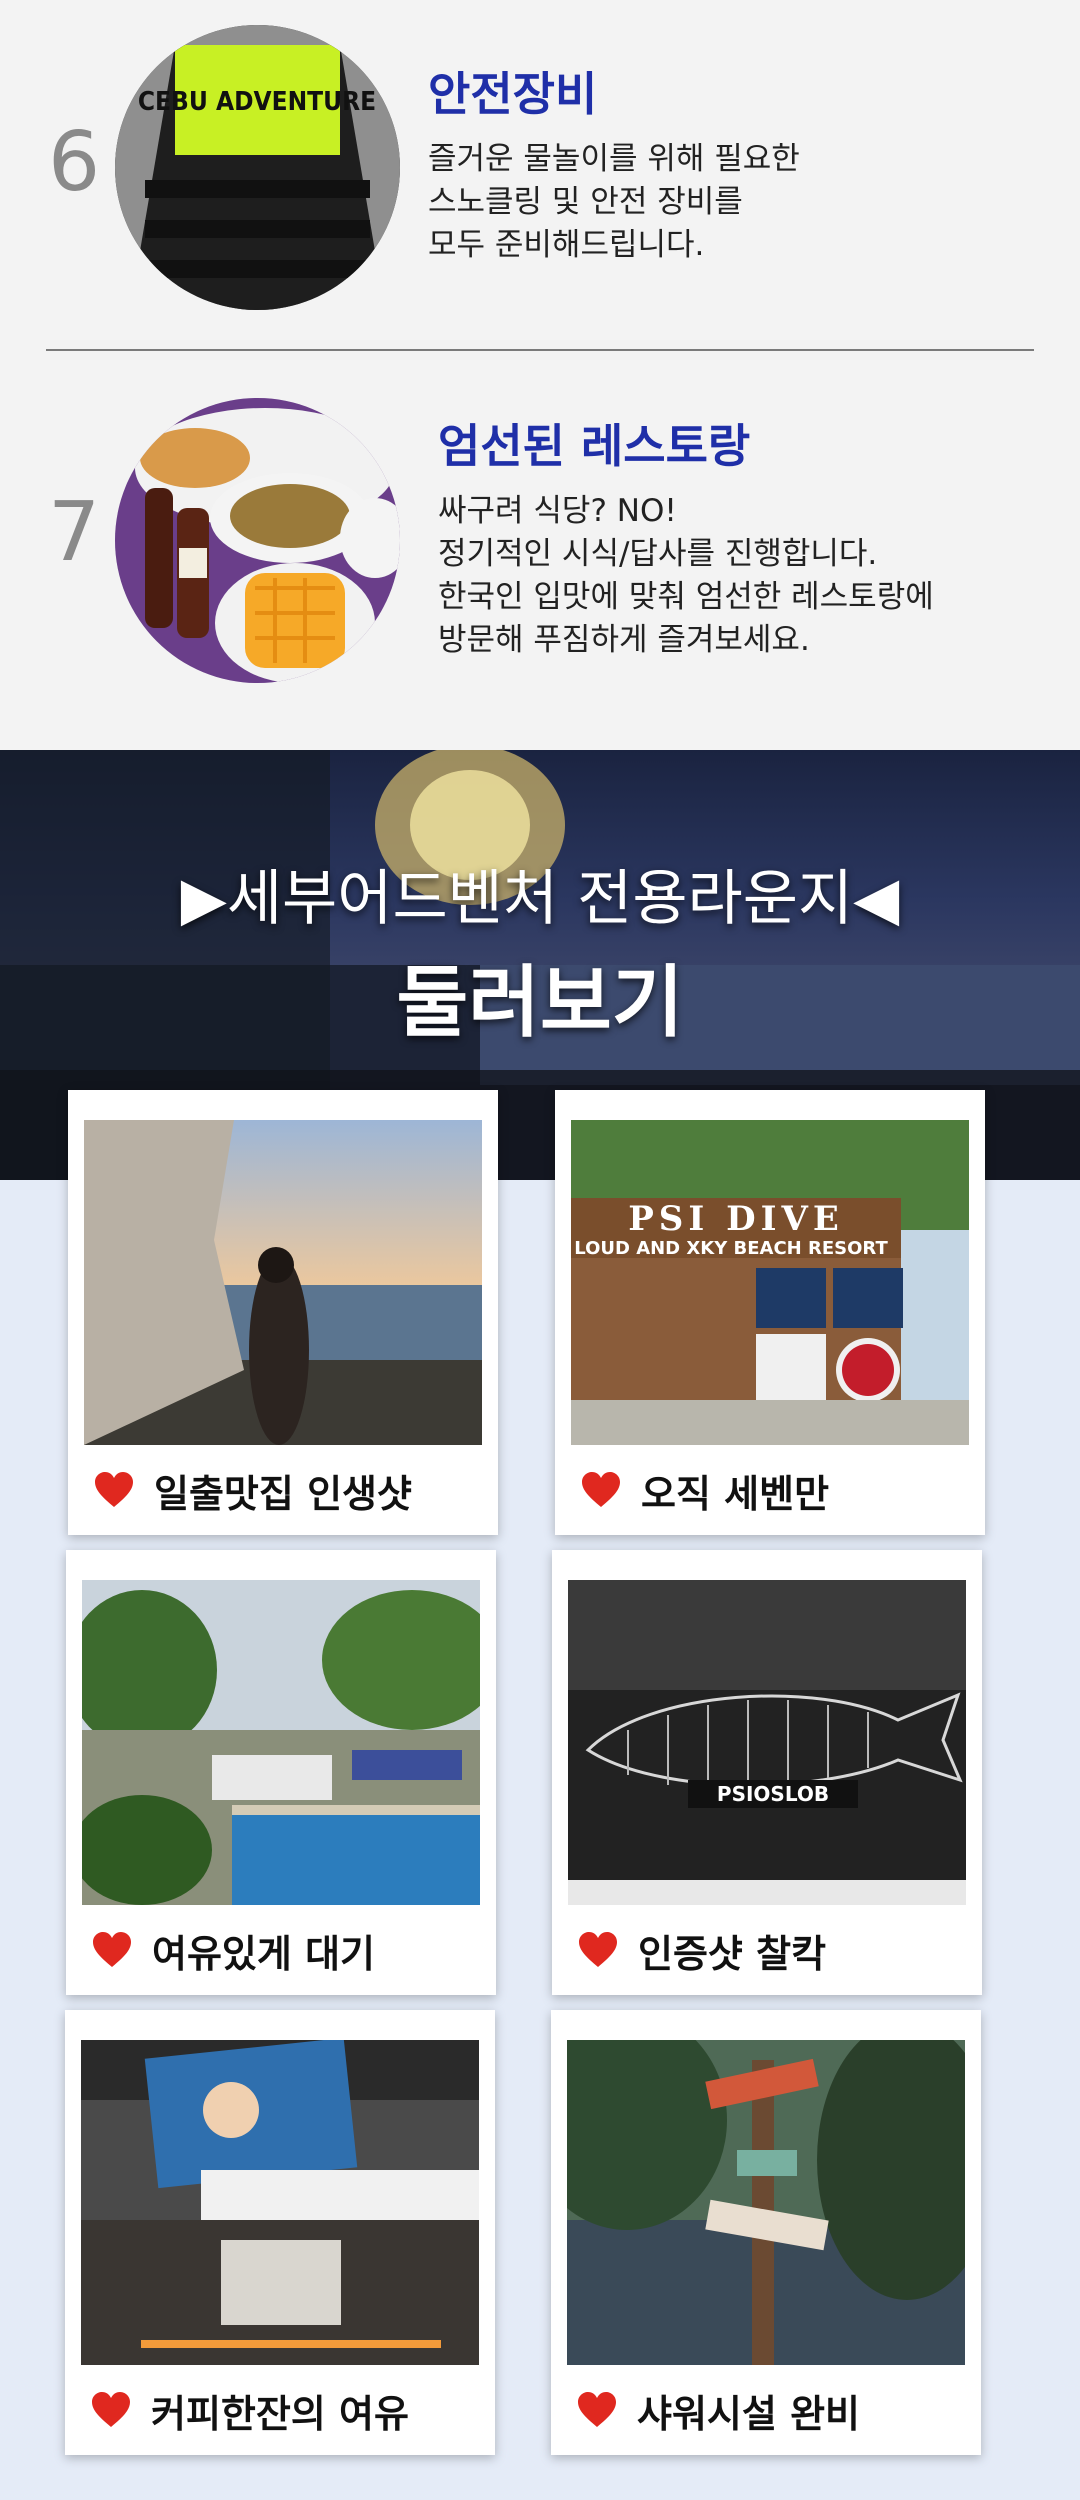 Image resolution: width=1080 pixels, height=2500 pixels. I want to click on gallery-caption: 커피한잔의 여유, so click(250, 2410).